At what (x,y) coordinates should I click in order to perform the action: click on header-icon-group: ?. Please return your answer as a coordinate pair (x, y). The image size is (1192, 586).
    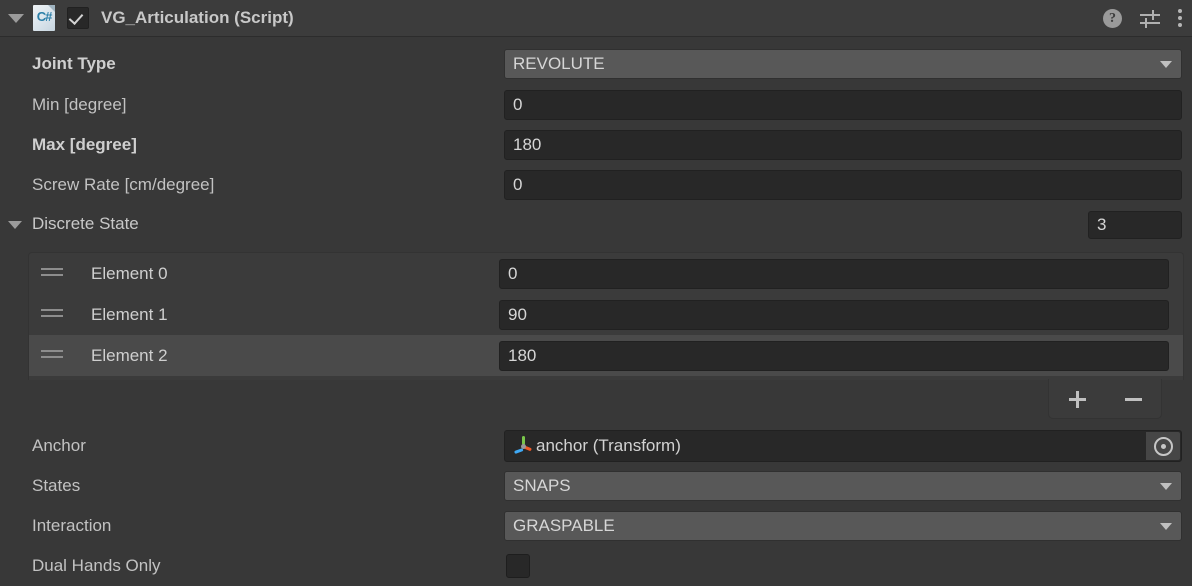
    Looking at the image, I should click on (1142, 18).